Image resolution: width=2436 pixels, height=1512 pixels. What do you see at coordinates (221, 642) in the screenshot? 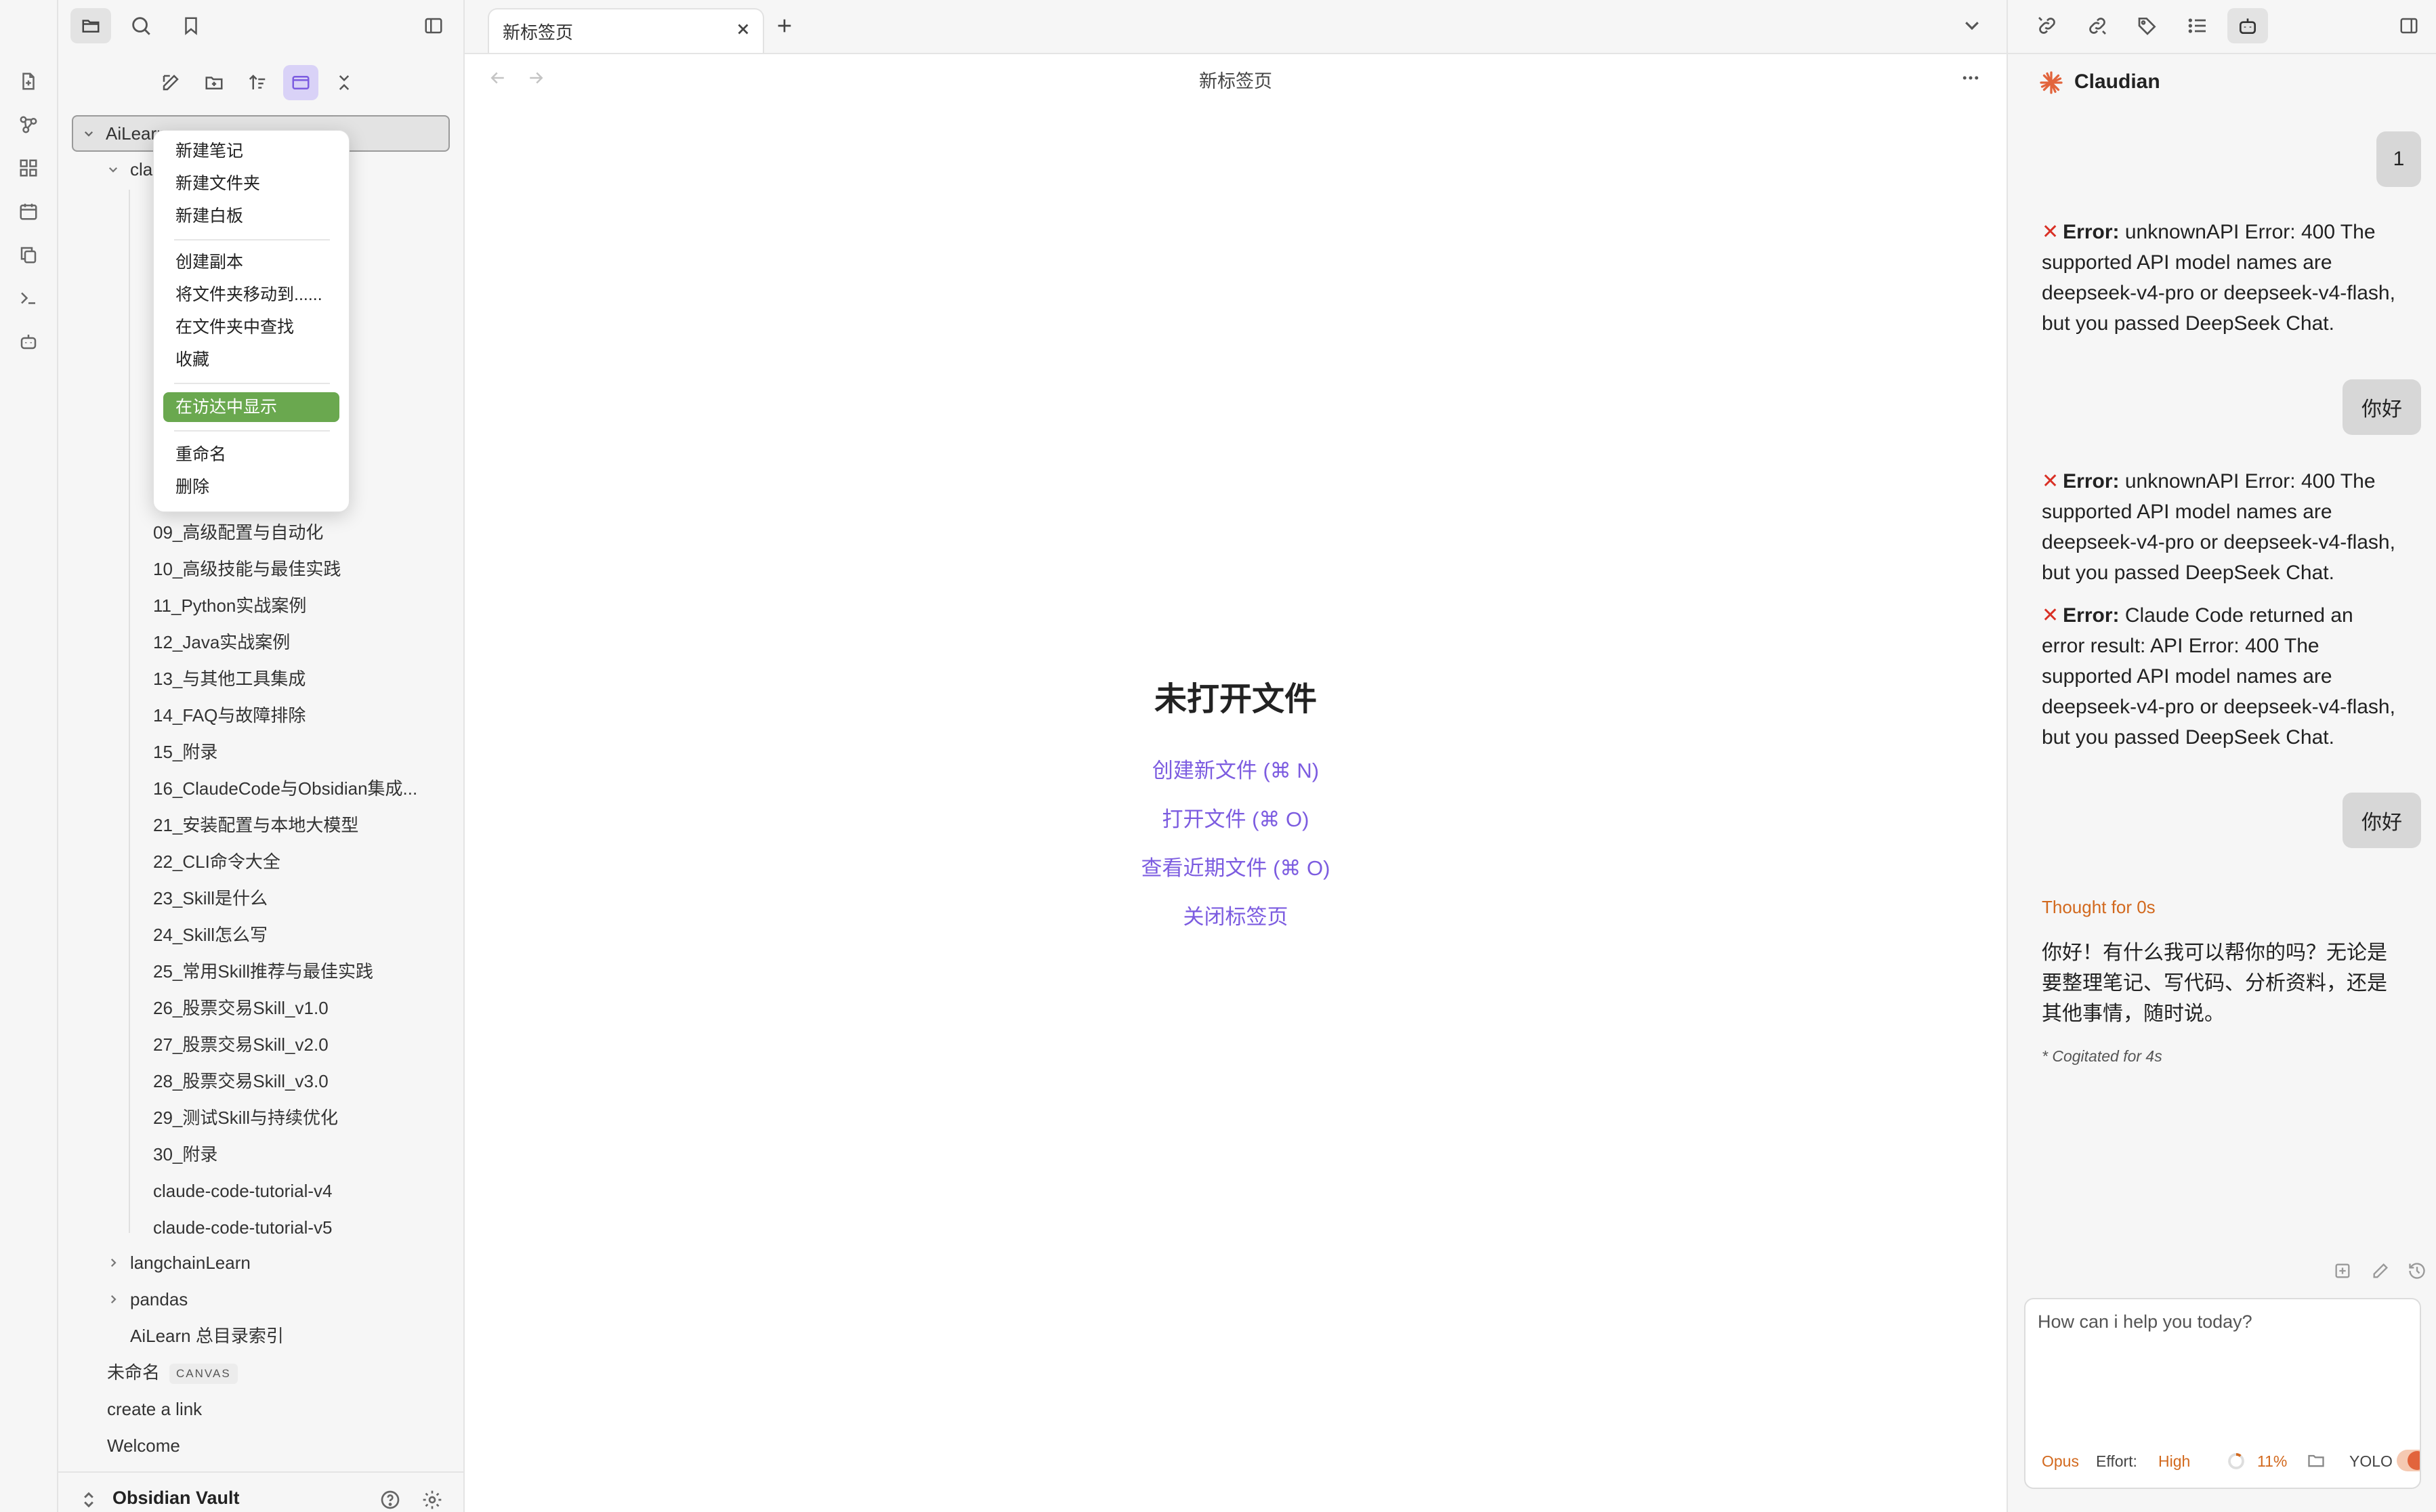
I see `tree-file: 12_Java实战案例` at bounding box center [221, 642].